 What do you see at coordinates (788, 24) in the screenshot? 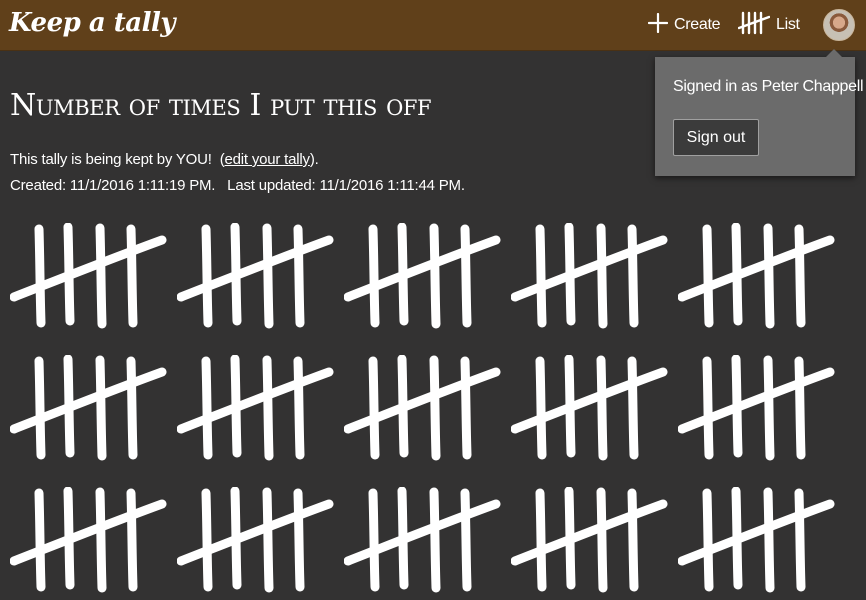
I see `list-nav-label: List` at bounding box center [788, 24].